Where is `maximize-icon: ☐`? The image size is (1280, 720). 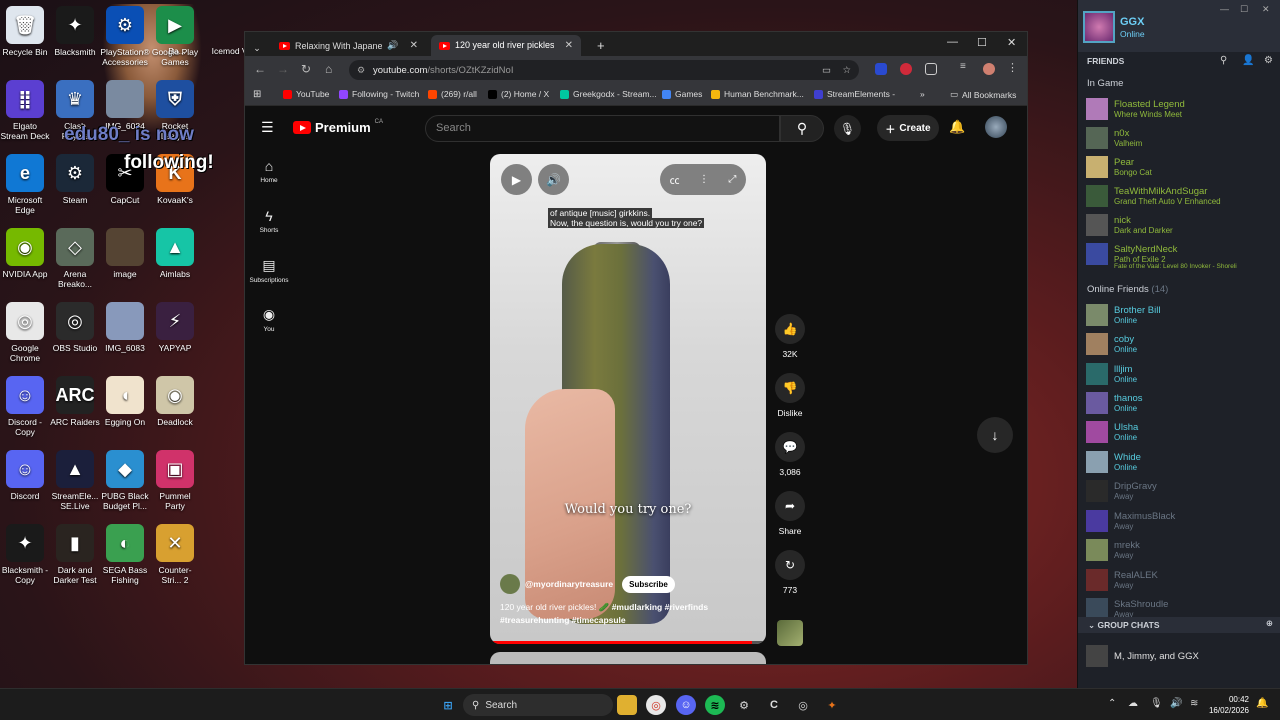
maximize-icon: ☐ is located at coordinates (982, 42).